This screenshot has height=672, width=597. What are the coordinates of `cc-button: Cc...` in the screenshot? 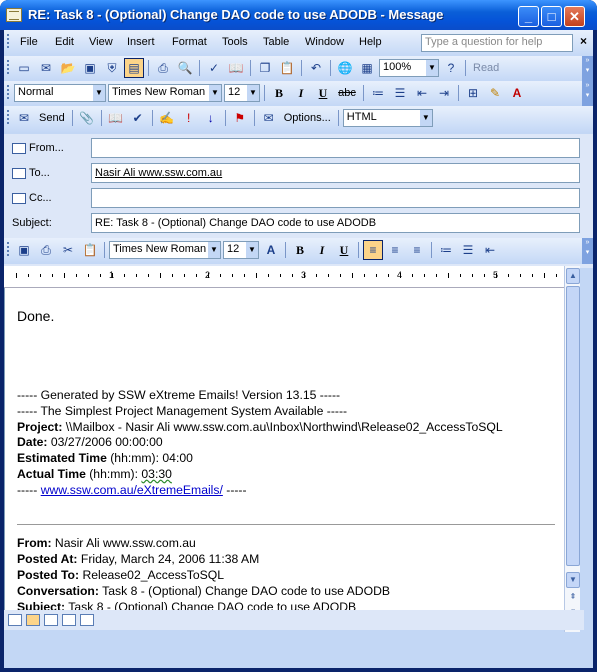 It's located at (47, 198).